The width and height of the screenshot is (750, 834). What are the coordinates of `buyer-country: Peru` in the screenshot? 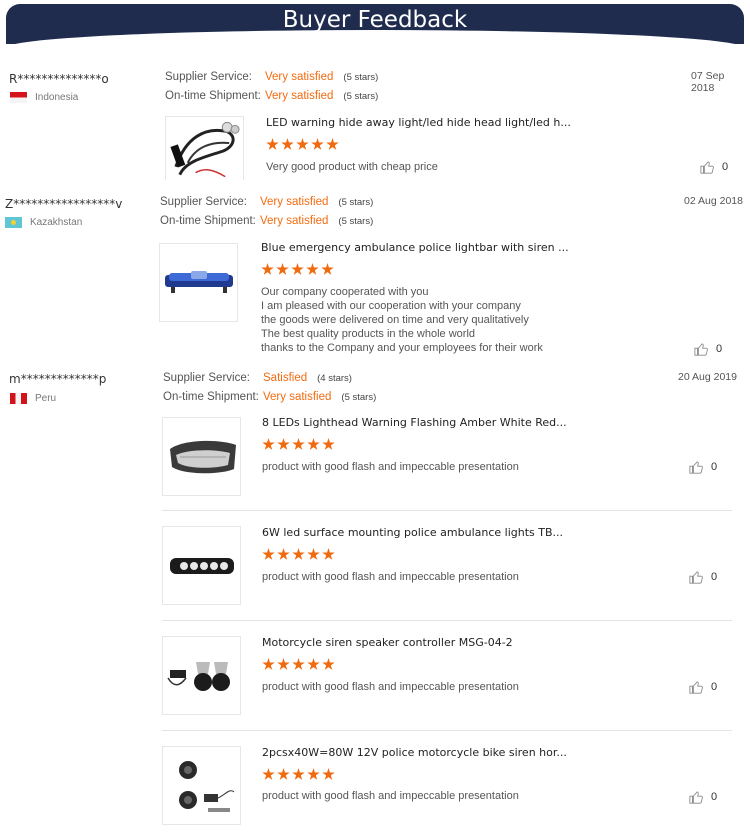 It's located at (33, 398).